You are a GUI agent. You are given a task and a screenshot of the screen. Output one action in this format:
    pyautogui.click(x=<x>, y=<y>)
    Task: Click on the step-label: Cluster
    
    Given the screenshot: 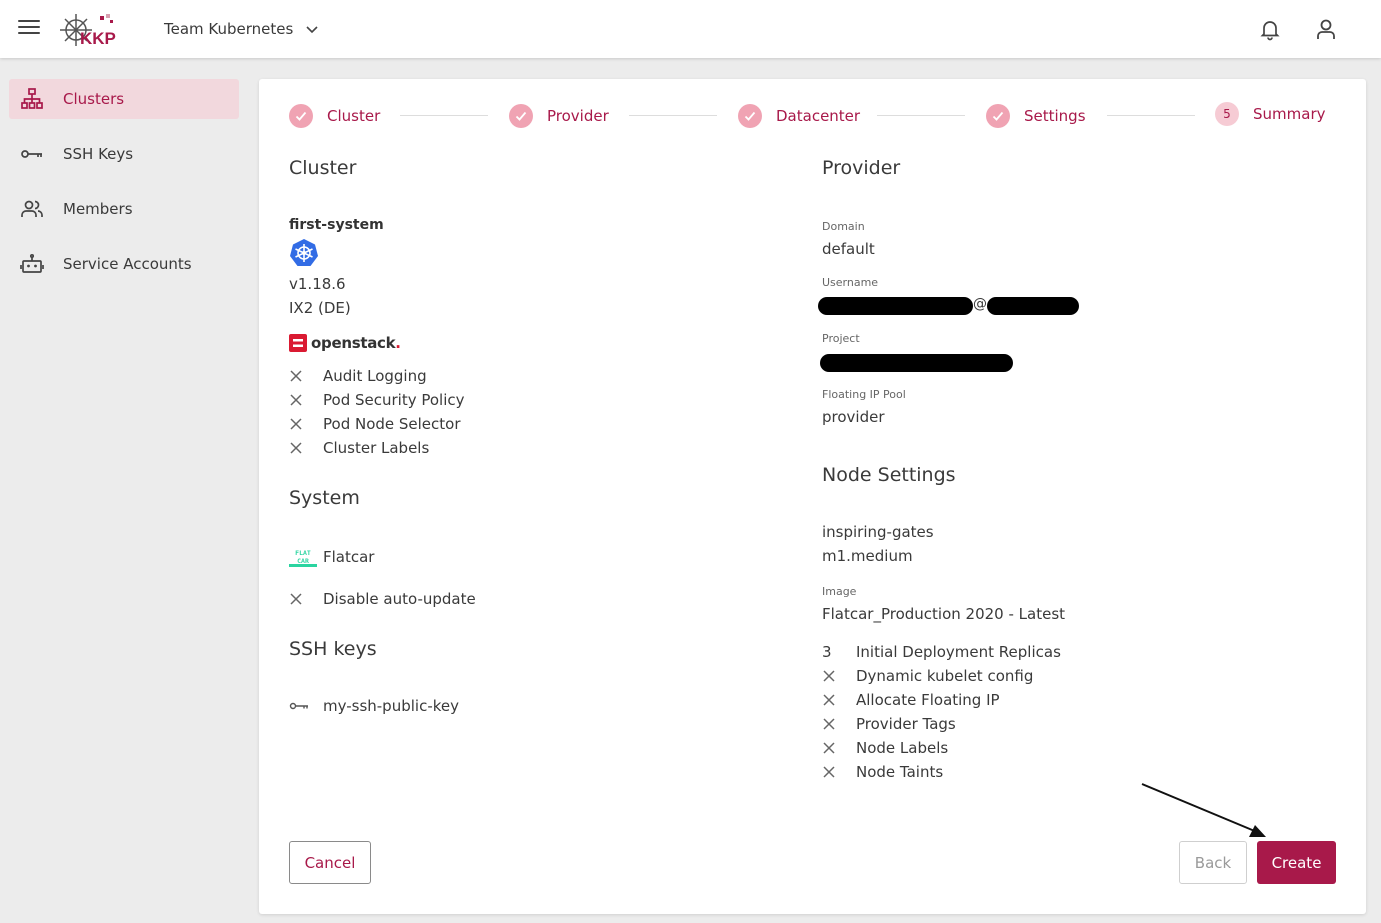 What is the action you would take?
    pyautogui.click(x=354, y=116)
    